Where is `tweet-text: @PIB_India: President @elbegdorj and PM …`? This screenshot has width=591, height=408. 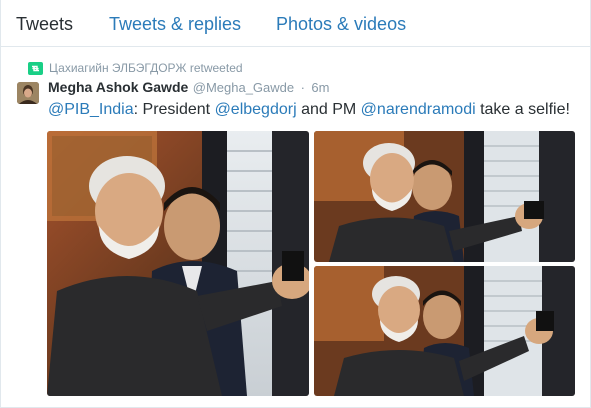 tweet-text: @PIB_India: President @elbegdorj and PM … is located at coordinates (309, 110).